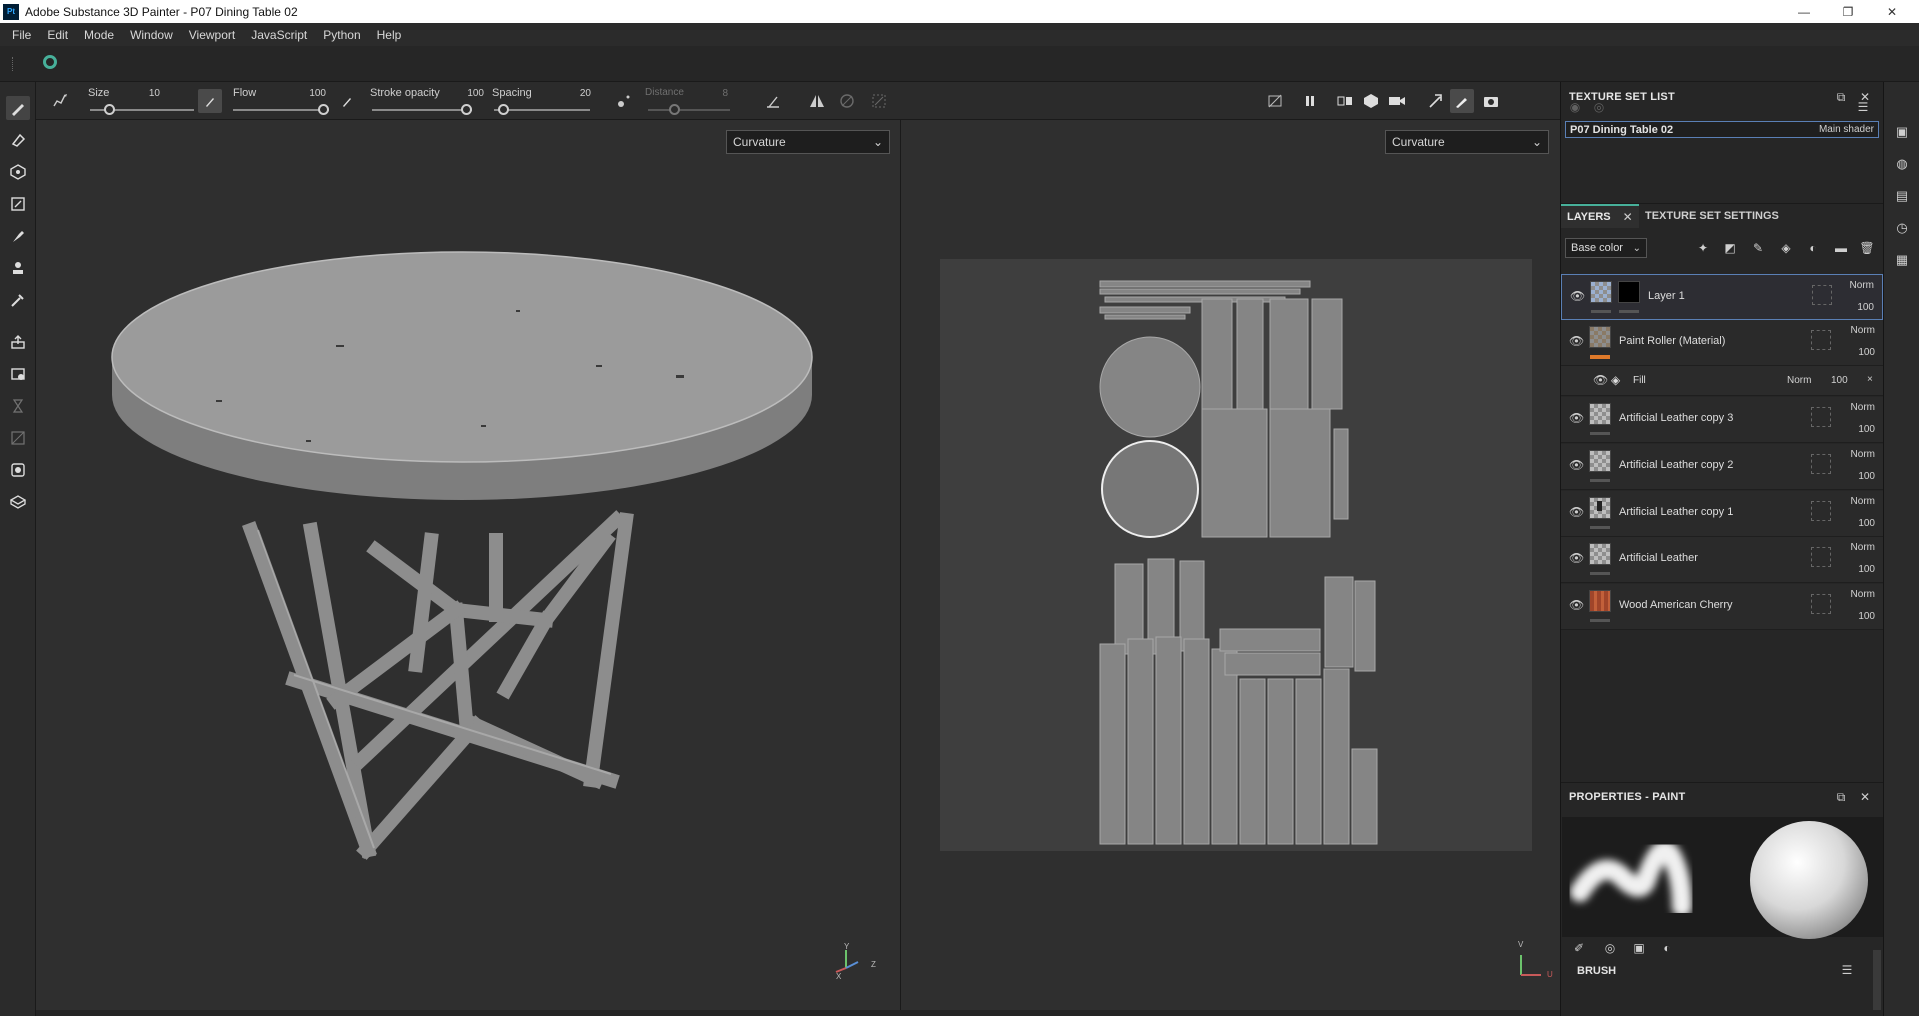 The height and width of the screenshot is (1016, 1919). Describe the element at coordinates (57, 35) in the screenshot. I see `menu-edit: Edit` at that location.